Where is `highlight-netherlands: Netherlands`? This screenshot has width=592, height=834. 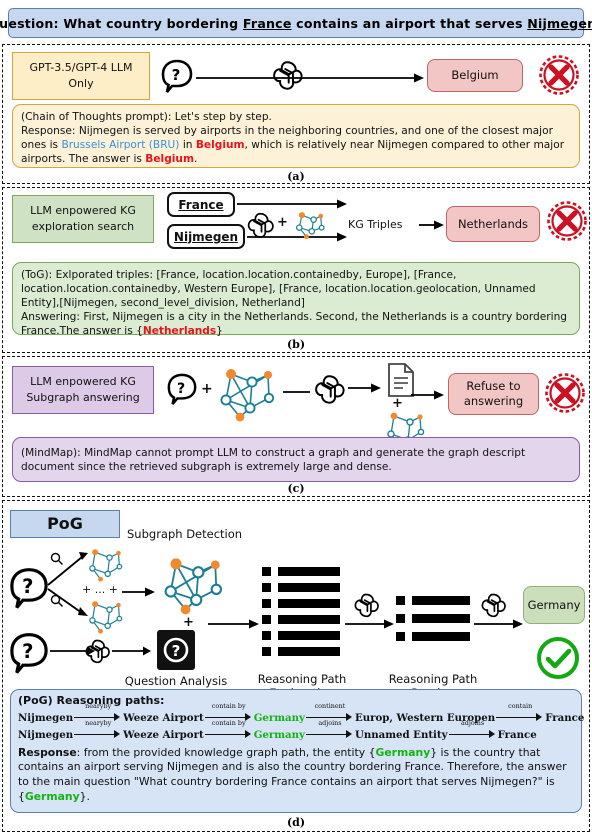 highlight-netherlands: Netherlands is located at coordinates (179, 331).